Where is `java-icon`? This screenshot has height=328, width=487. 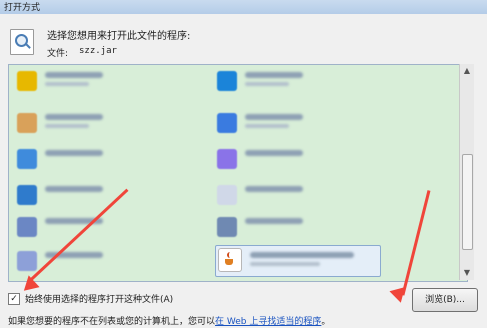
java-icon is located at coordinates (230, 260).